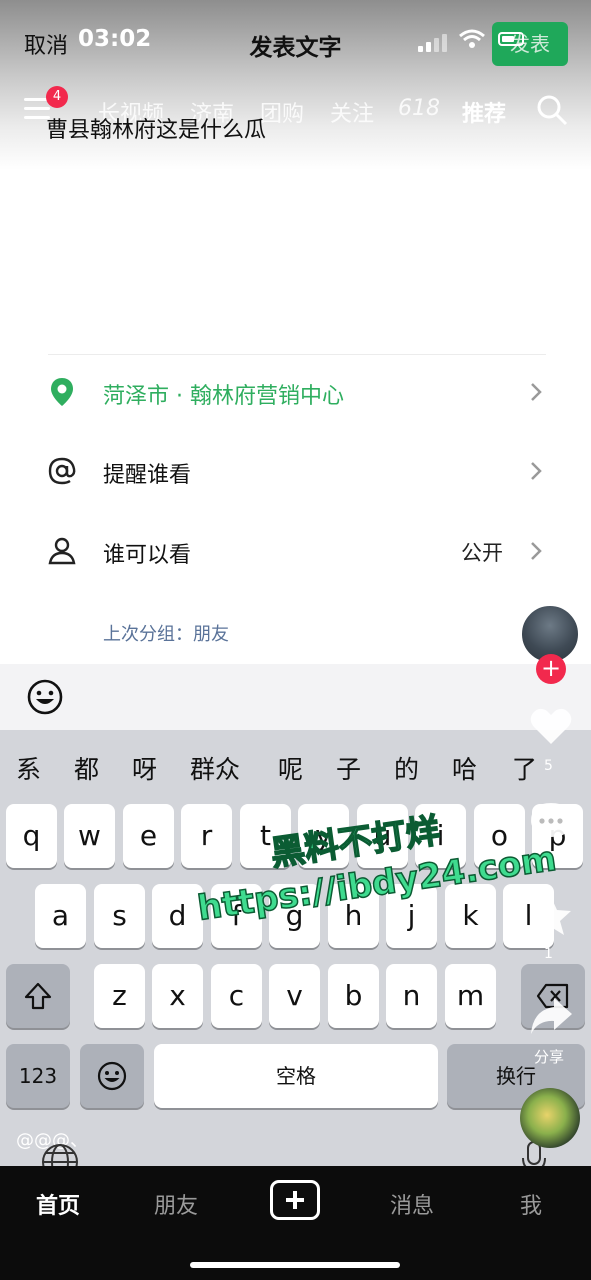 Image resolution: width=591 pixels, height=1280 pixels. I want to click on wifi-icon, so click(472, 38).